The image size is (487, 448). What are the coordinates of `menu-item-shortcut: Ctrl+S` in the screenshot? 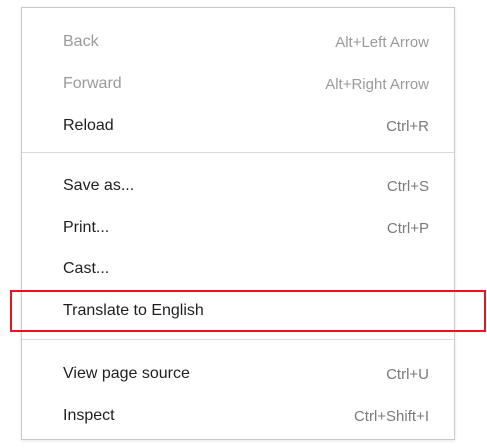 It's located at (407, 186).